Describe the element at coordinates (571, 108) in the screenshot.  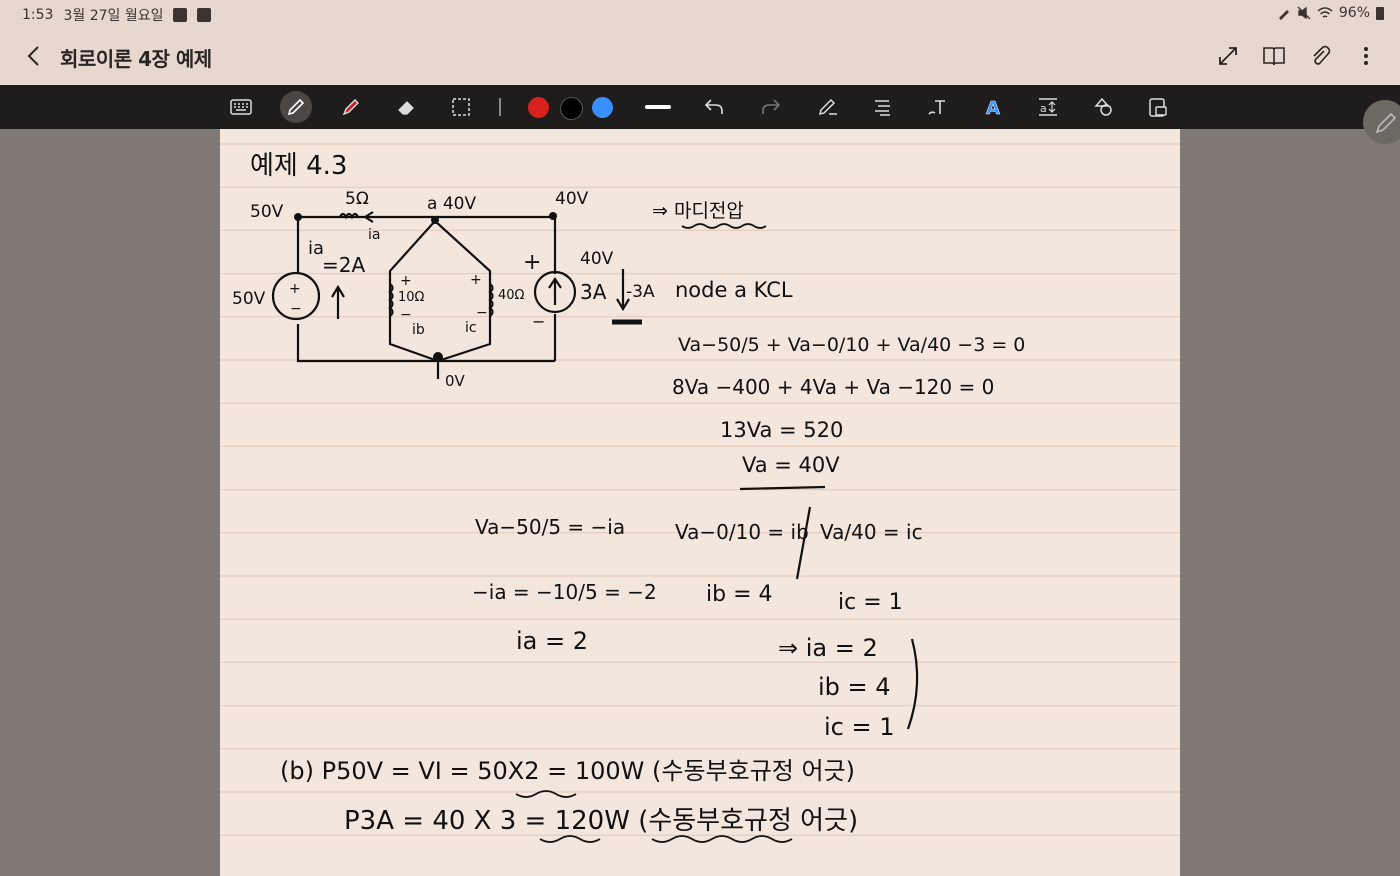
I see `color-black-swatch` at that location.